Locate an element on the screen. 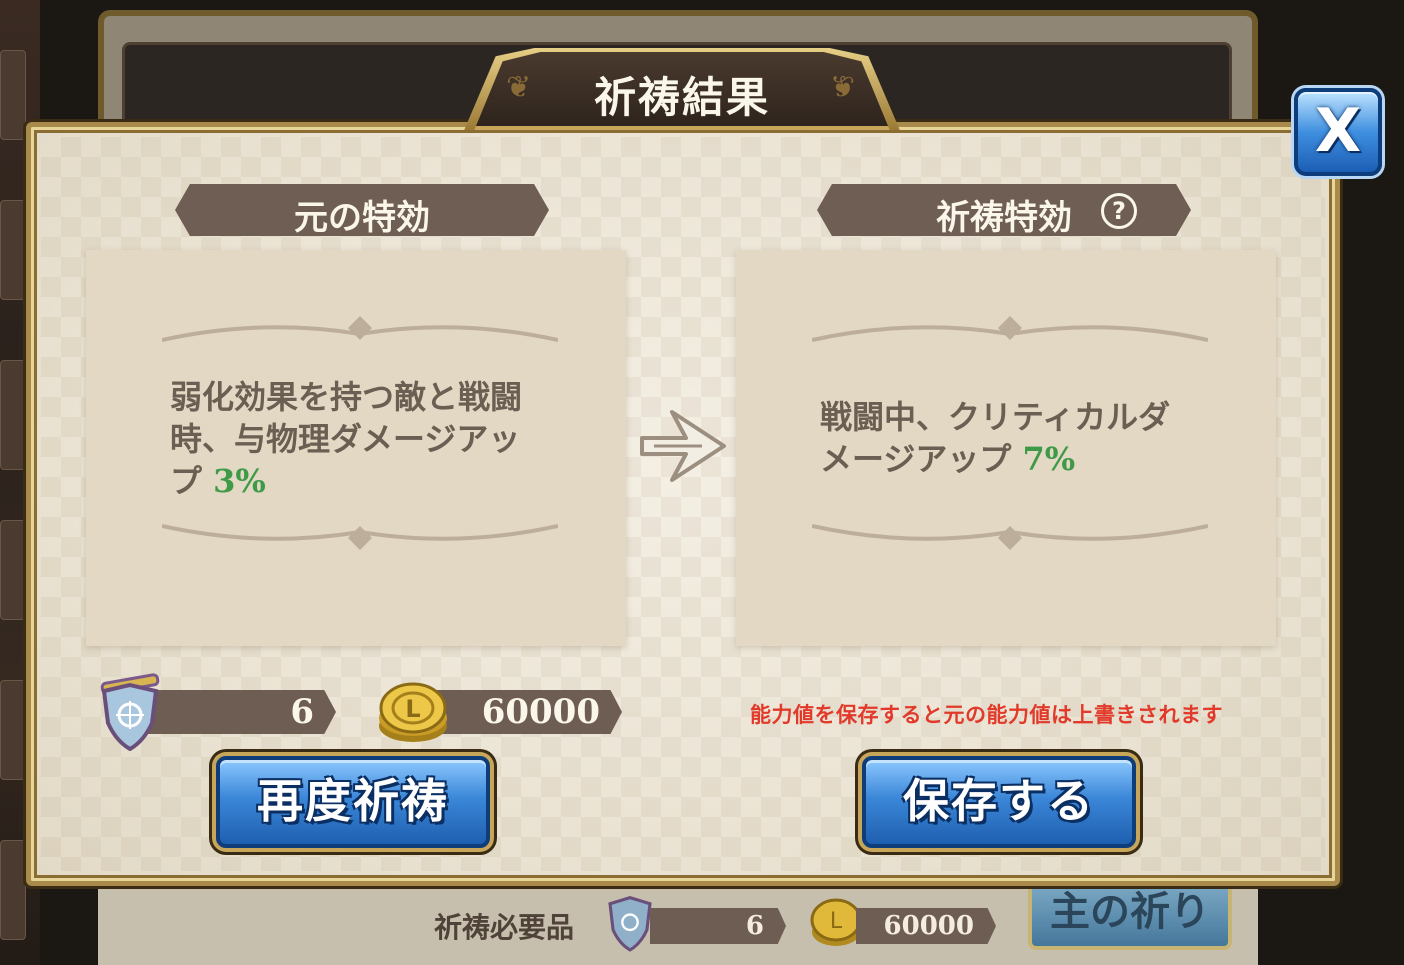  prayer-shield-icon is located at coordinates (130, 712).